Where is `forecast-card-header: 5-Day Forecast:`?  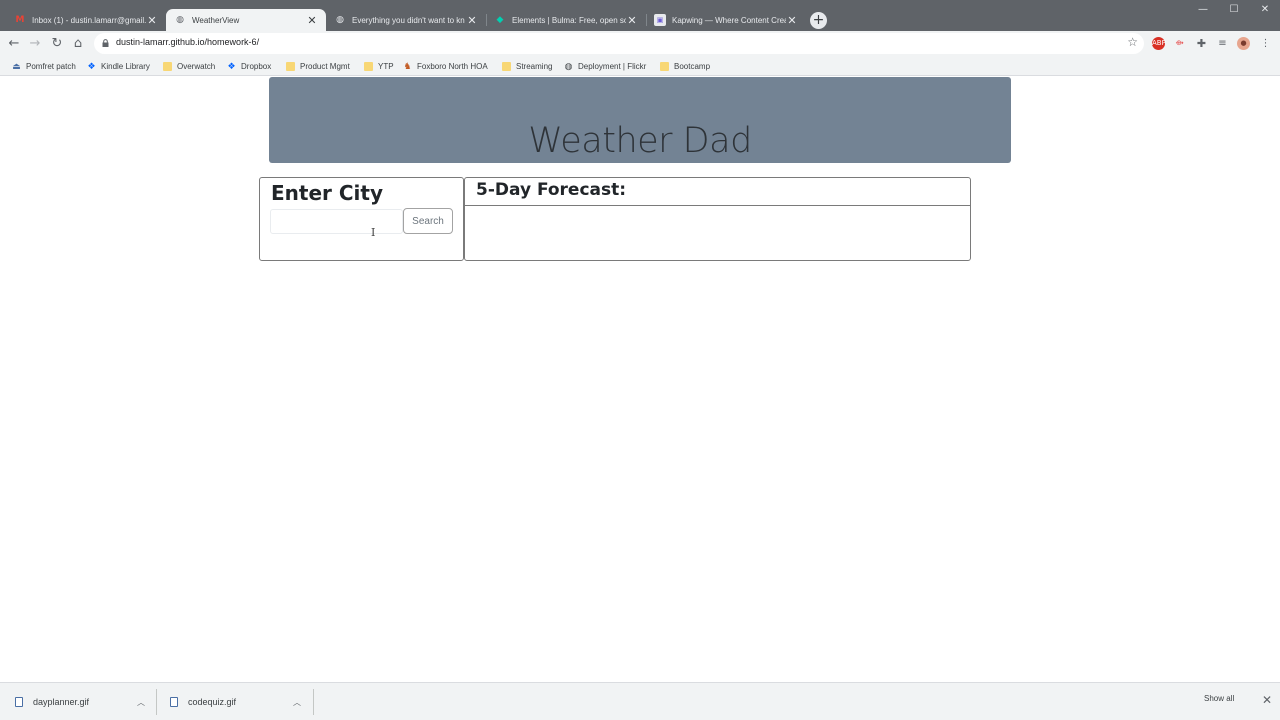
forecast-card-header: 5-Day Forecast: is located at coordinates (717, 192).